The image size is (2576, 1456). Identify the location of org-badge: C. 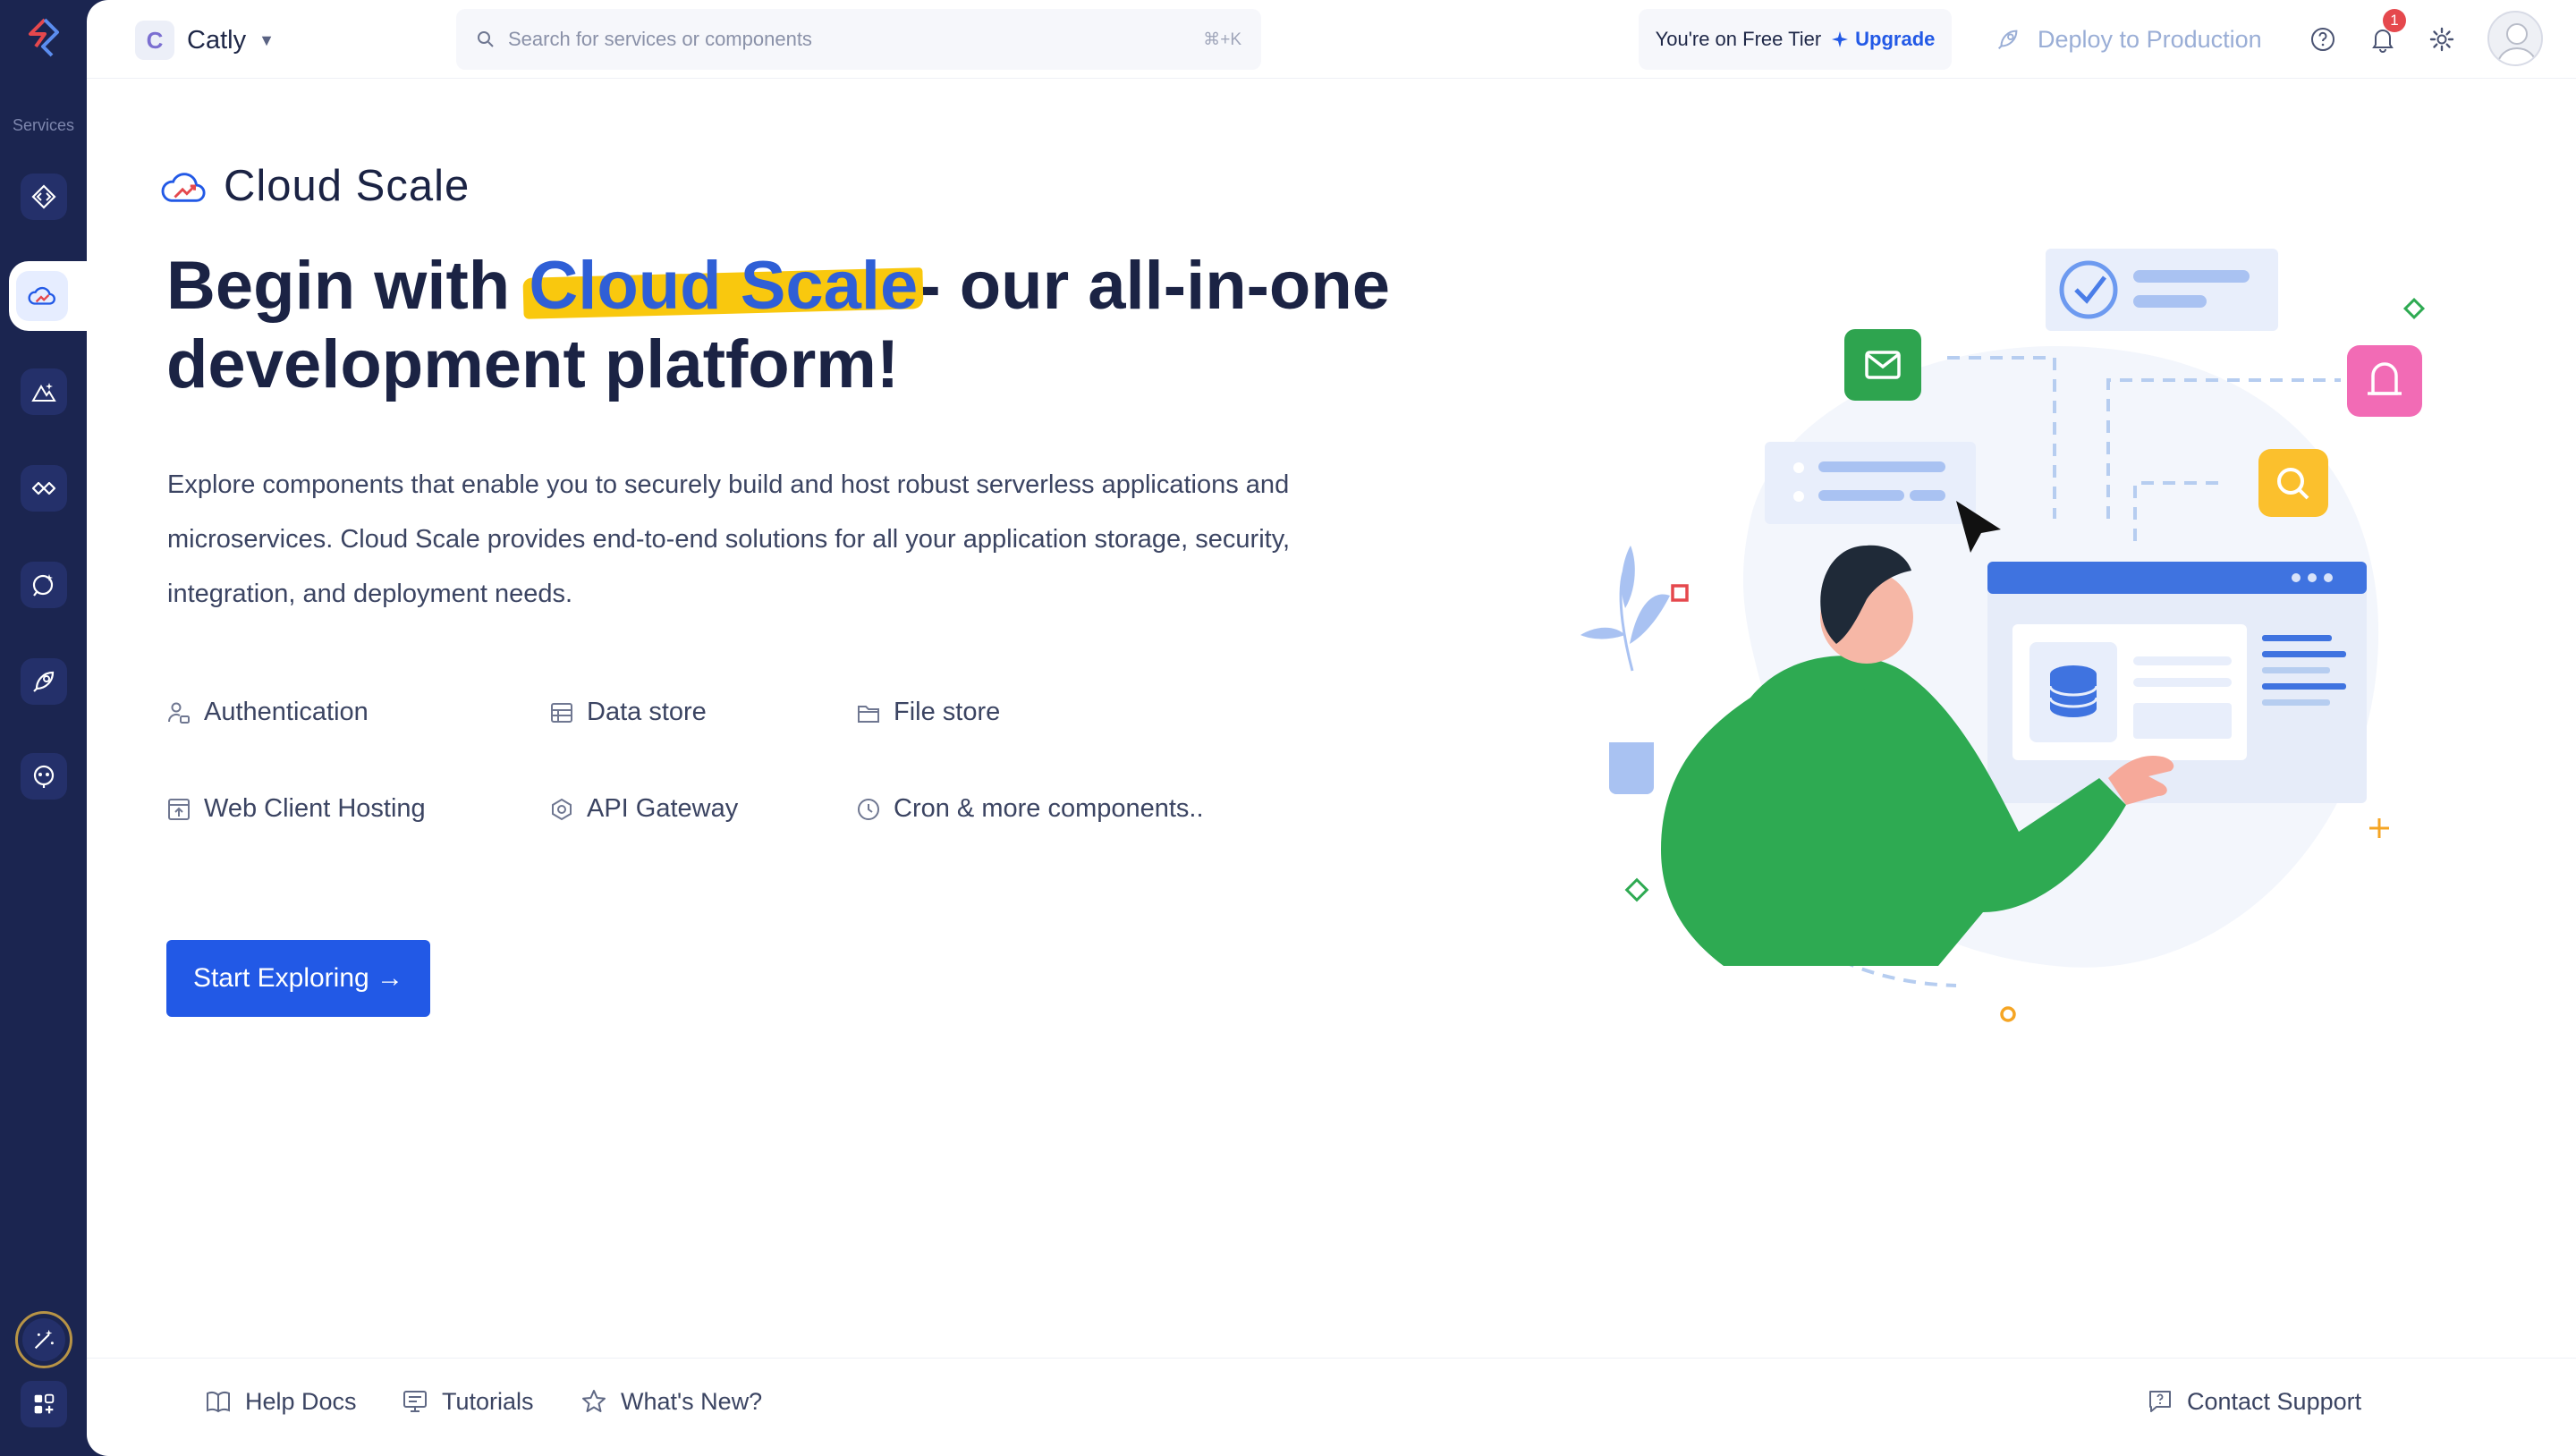
(154, 40).